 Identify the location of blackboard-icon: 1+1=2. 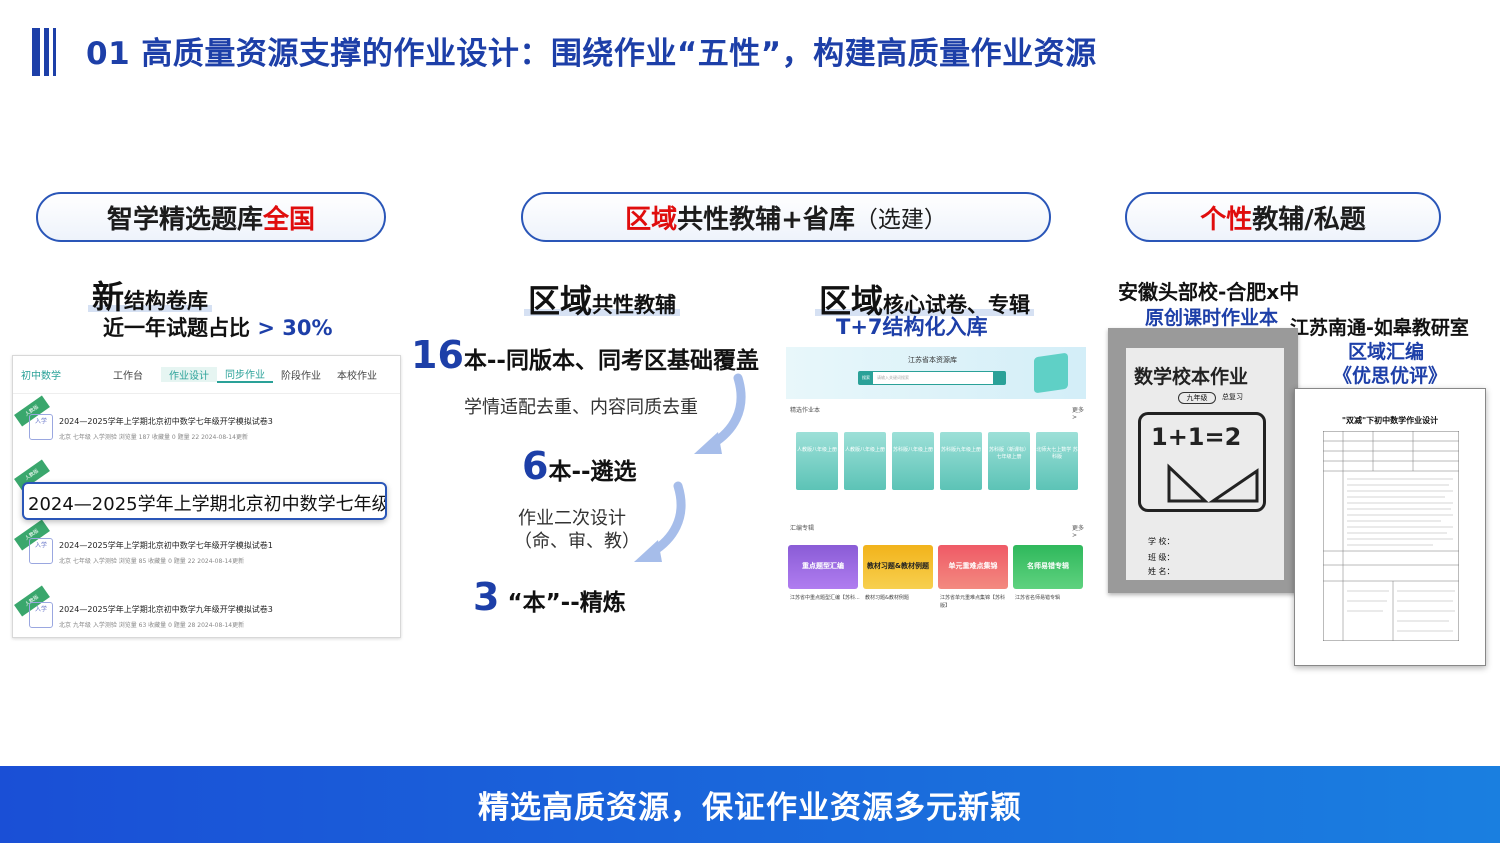
(1202, 462).